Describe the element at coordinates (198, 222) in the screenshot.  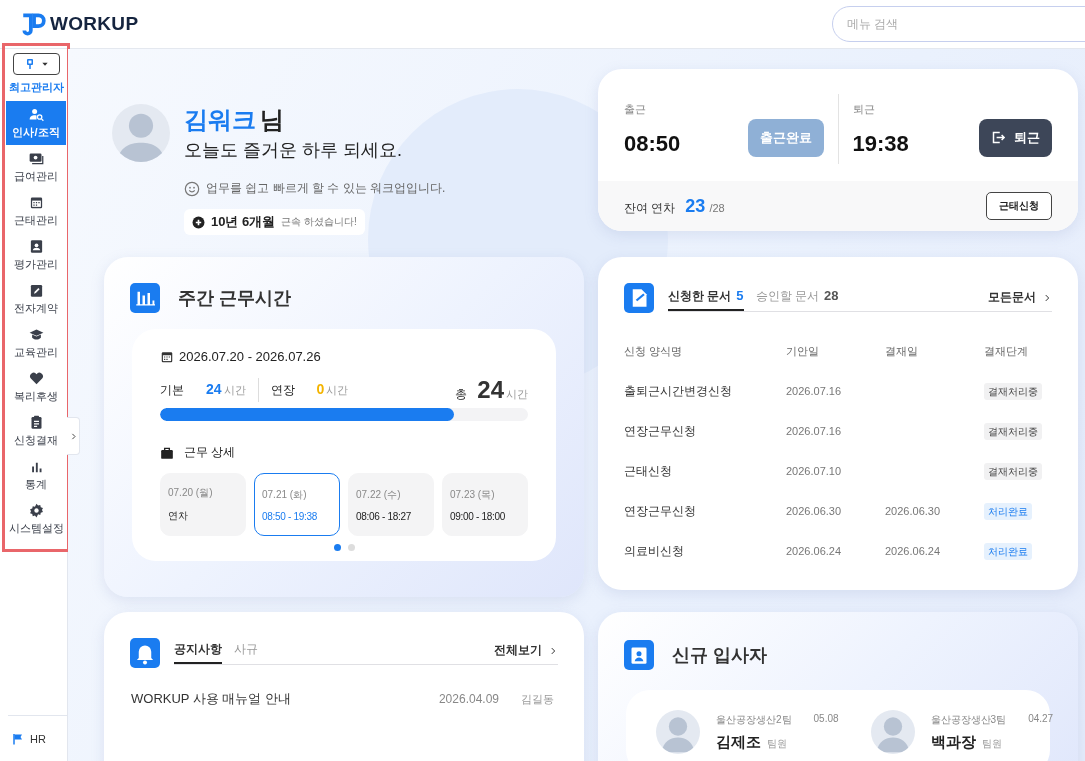
I see `plus-circle-icon` at that location.